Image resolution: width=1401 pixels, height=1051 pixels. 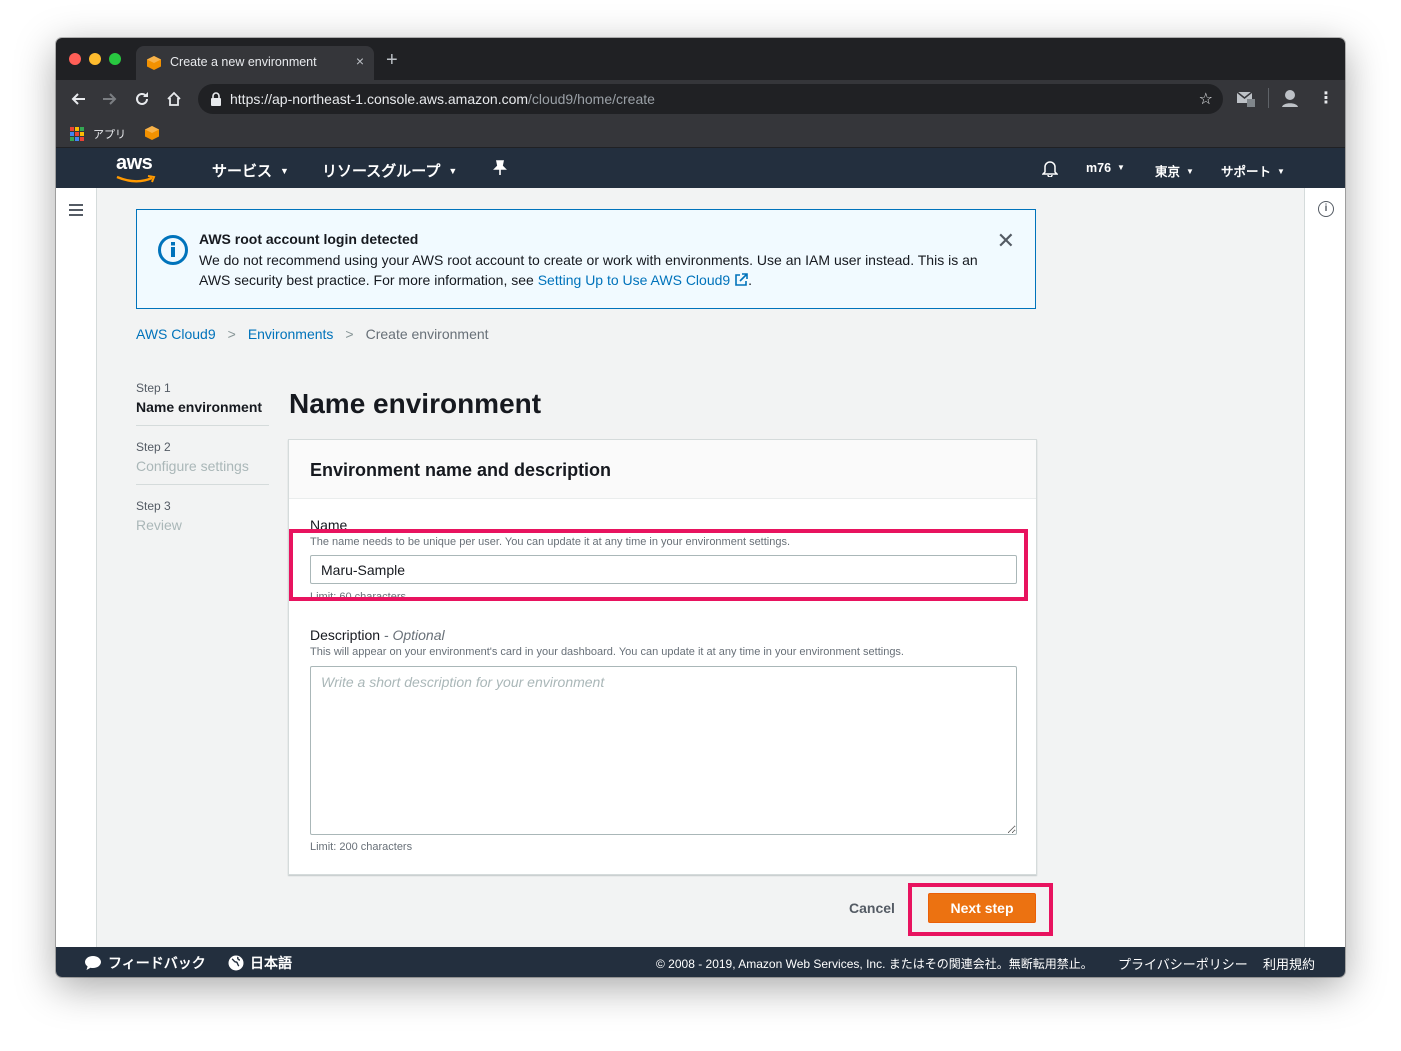 I want to click on description-label-text: Description, so click(x=345, y=635).